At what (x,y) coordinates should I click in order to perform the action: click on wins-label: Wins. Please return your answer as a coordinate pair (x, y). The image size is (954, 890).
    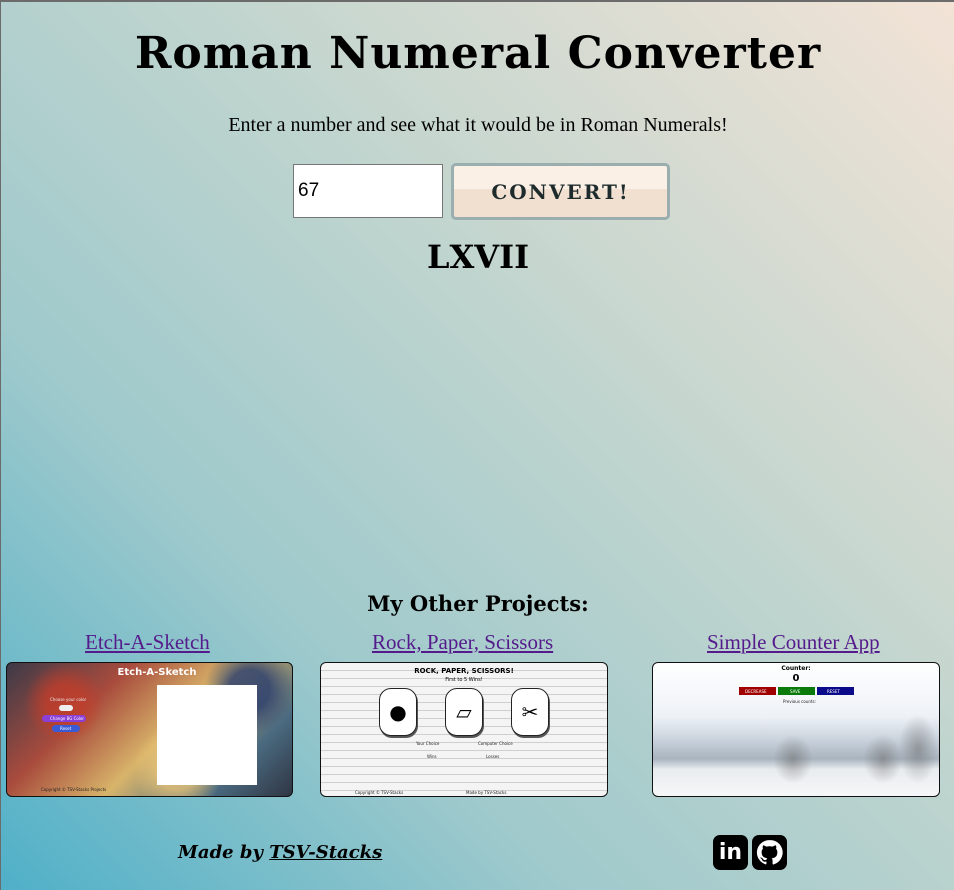
    Looking at the image, I should click on (432, 756).